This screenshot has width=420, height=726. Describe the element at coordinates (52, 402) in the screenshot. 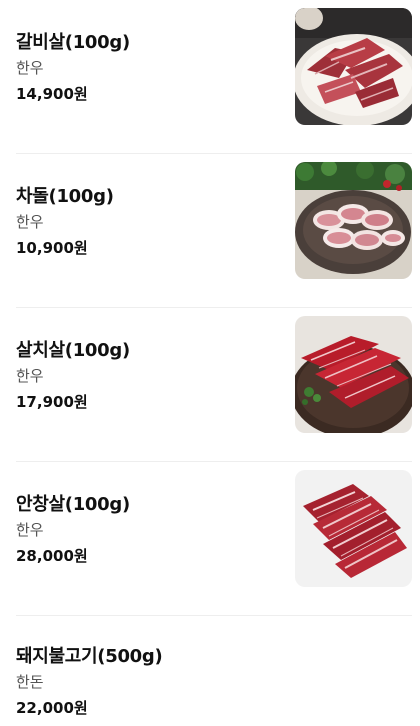

I see `item-price: 17,900원` at that location.